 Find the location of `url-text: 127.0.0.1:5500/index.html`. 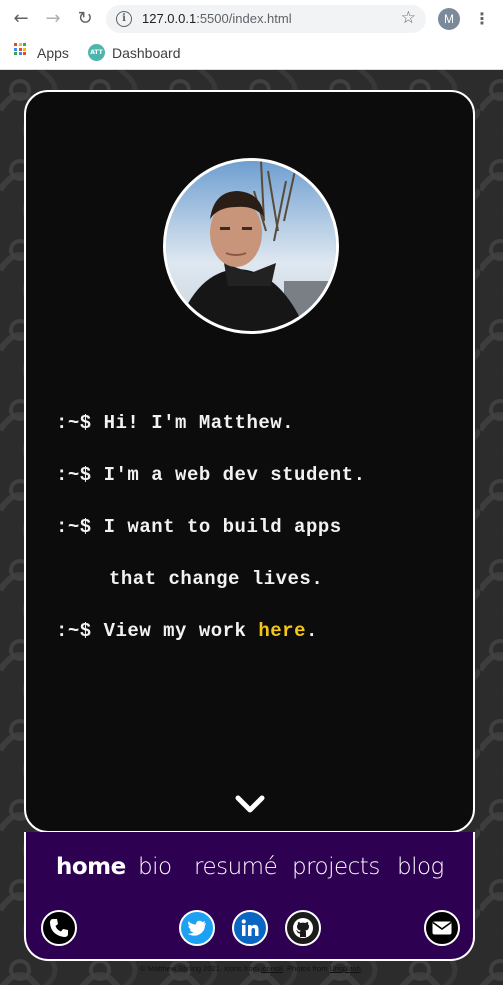

url-text: 127.0.0.1:5500/index.html is located at coordinates (217, 18).